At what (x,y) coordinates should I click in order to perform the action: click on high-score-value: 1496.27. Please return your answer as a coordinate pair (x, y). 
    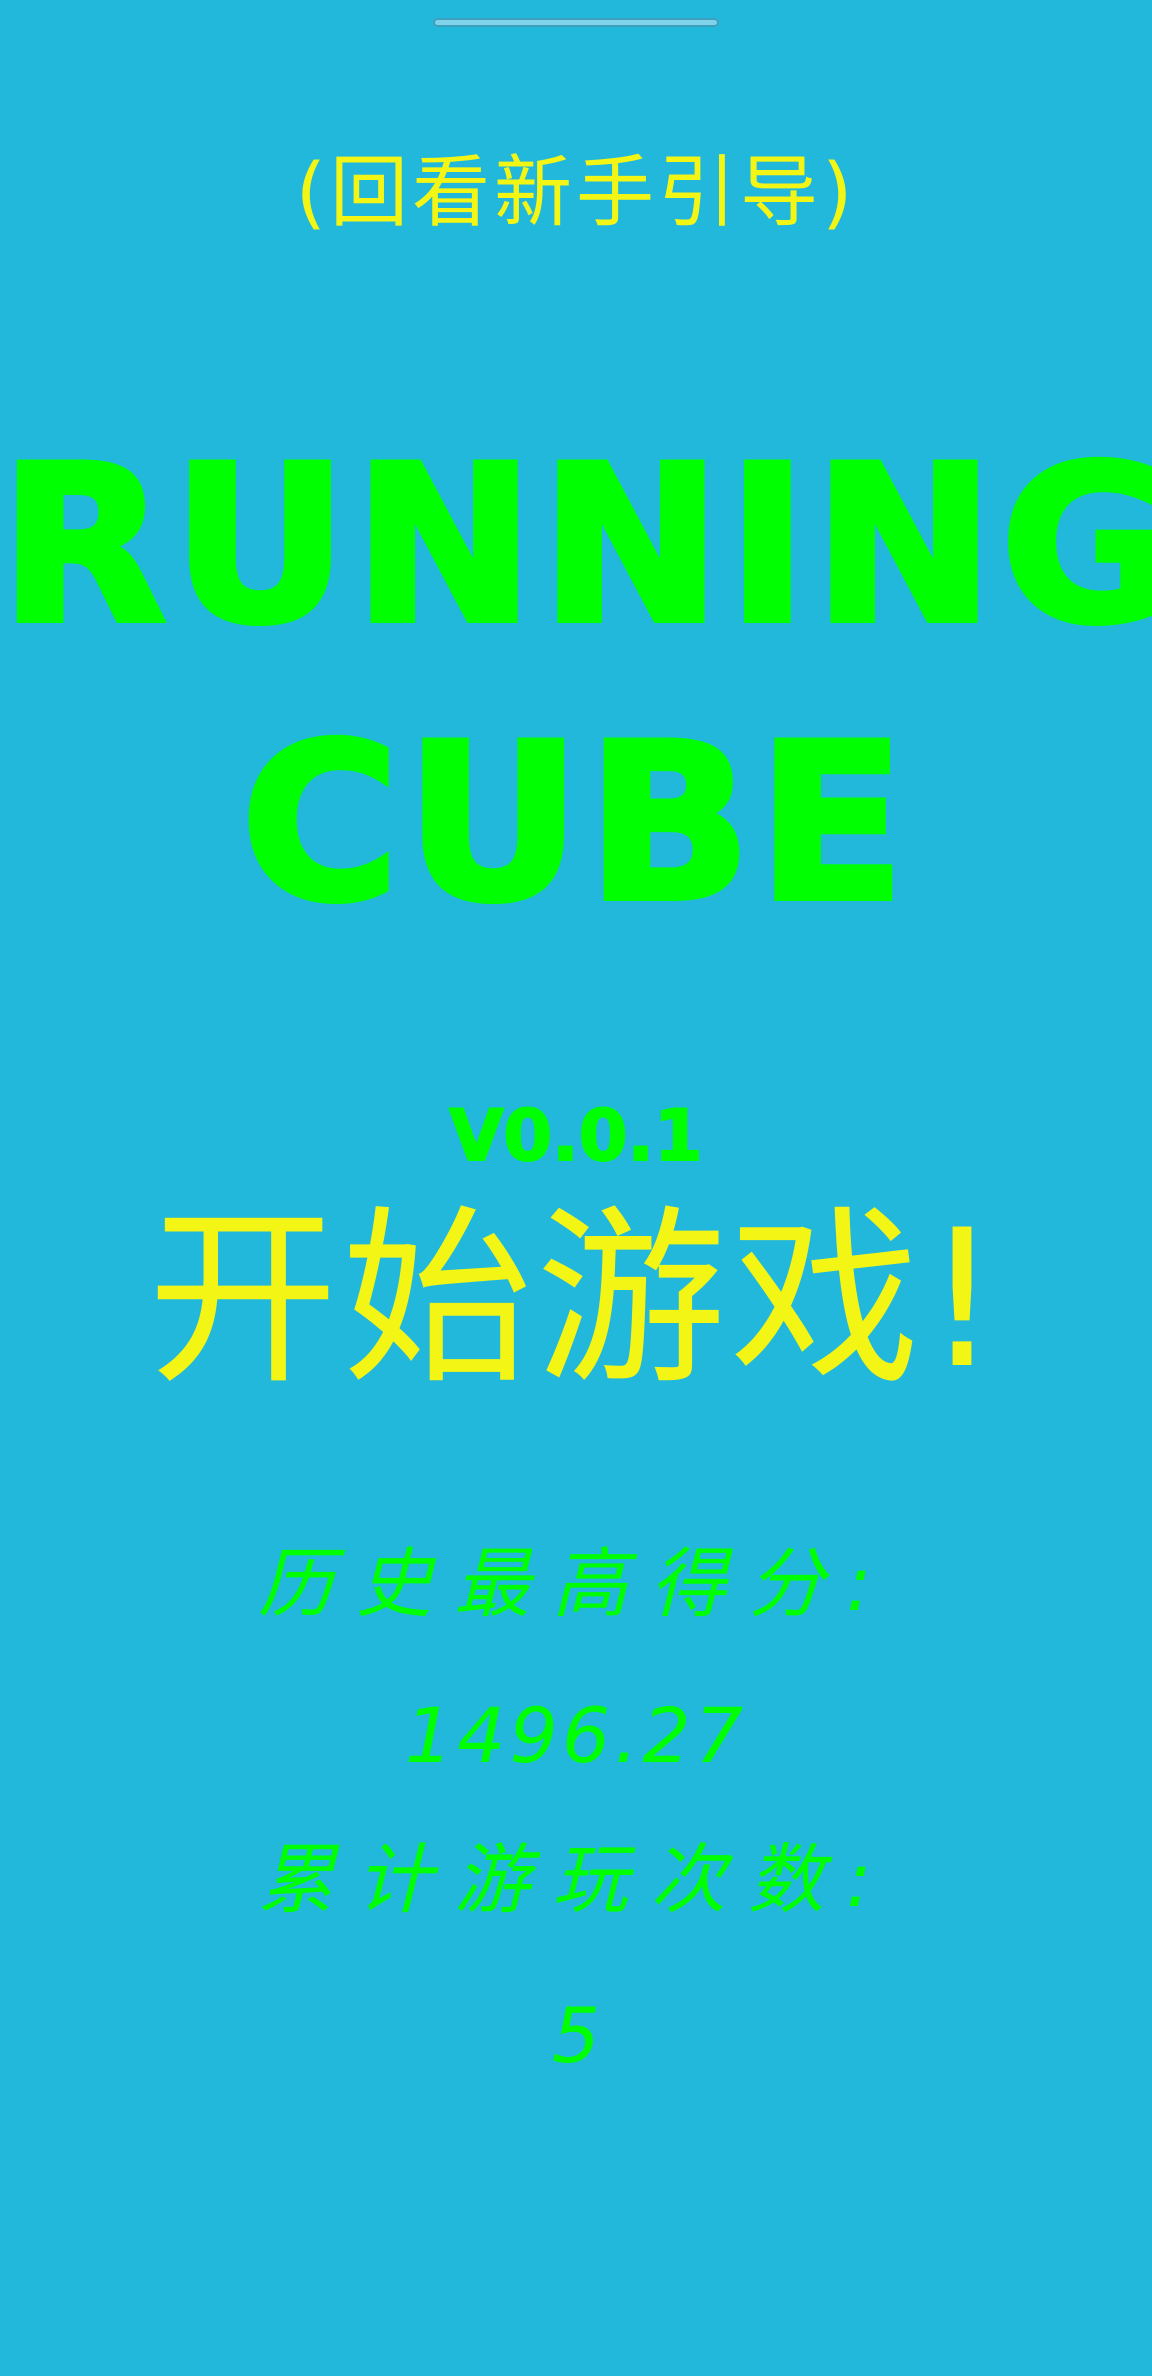
    Looking at the image, I should click on (576, 1735).